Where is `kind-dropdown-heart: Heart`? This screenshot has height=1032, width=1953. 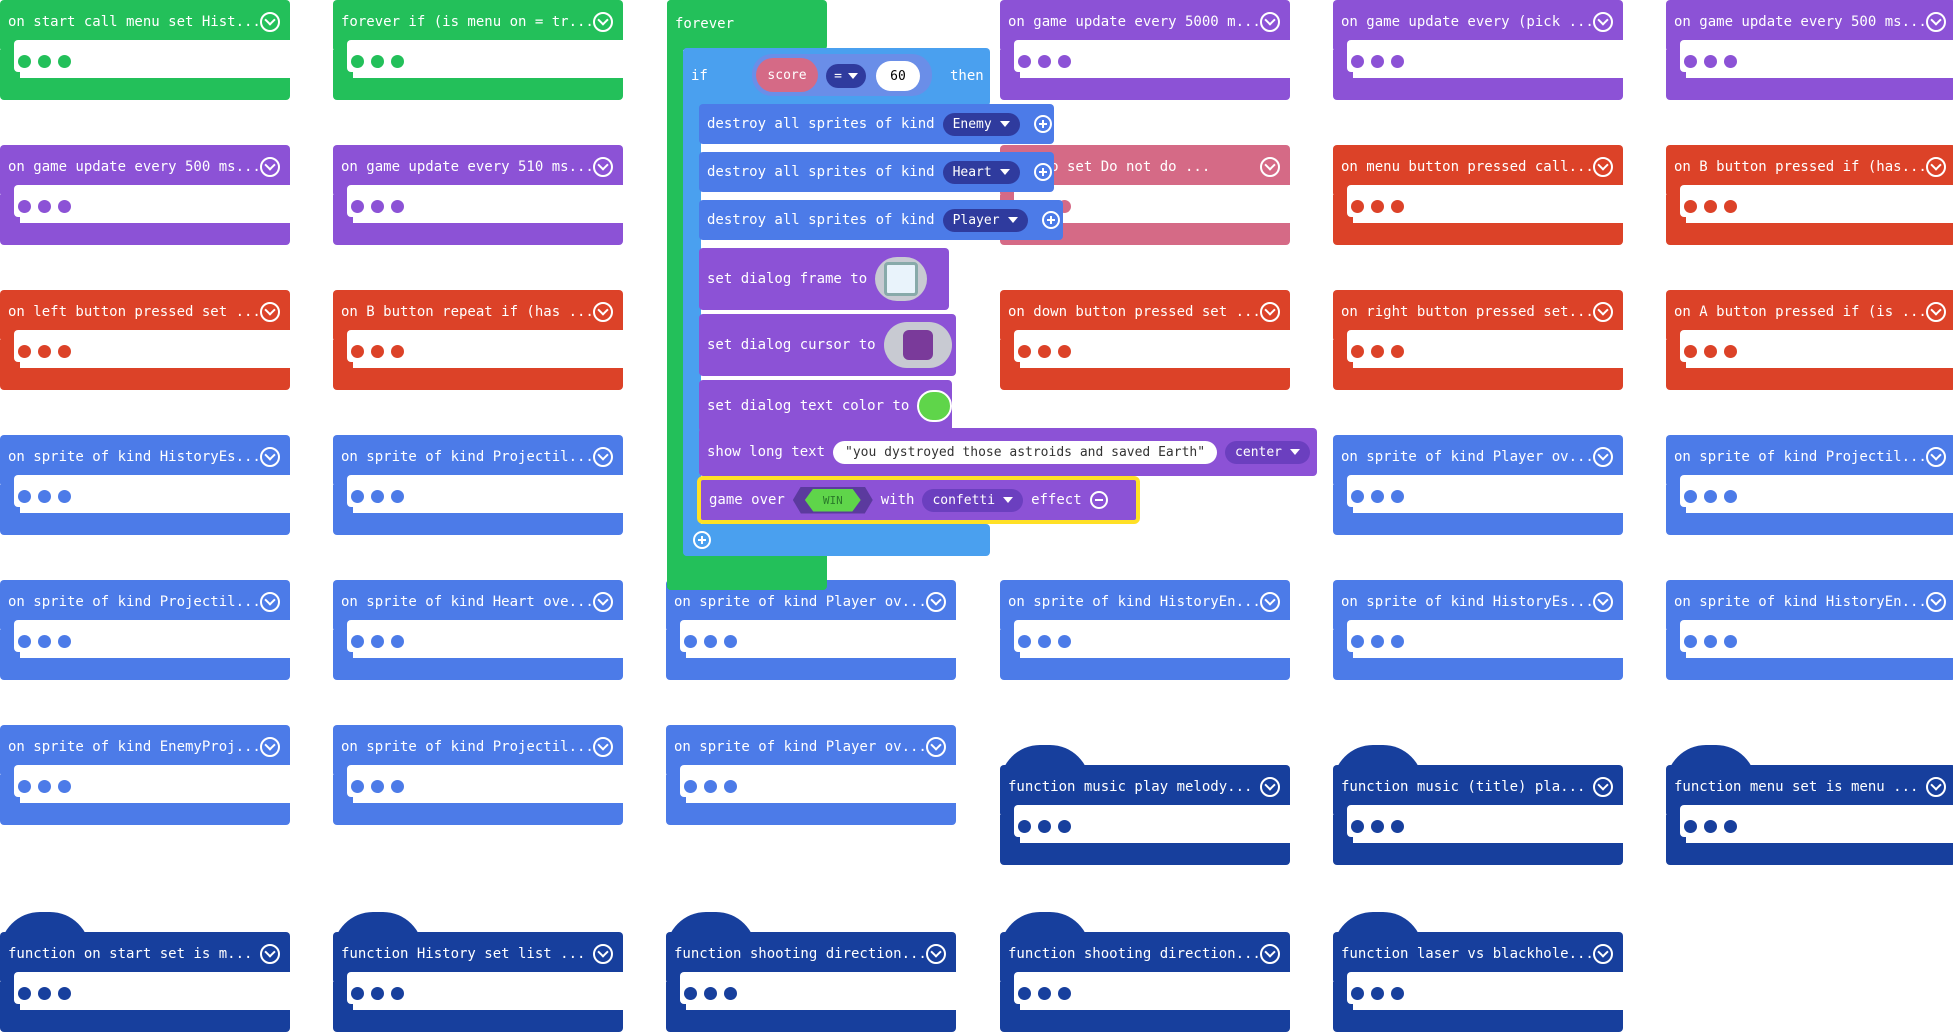 kind-dropdown-heart: Heart is located at coordinates (981, 172).